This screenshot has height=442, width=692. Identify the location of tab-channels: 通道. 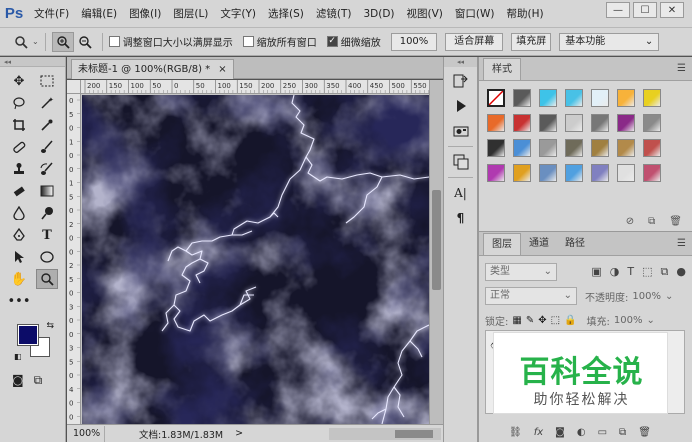
(539, 244).